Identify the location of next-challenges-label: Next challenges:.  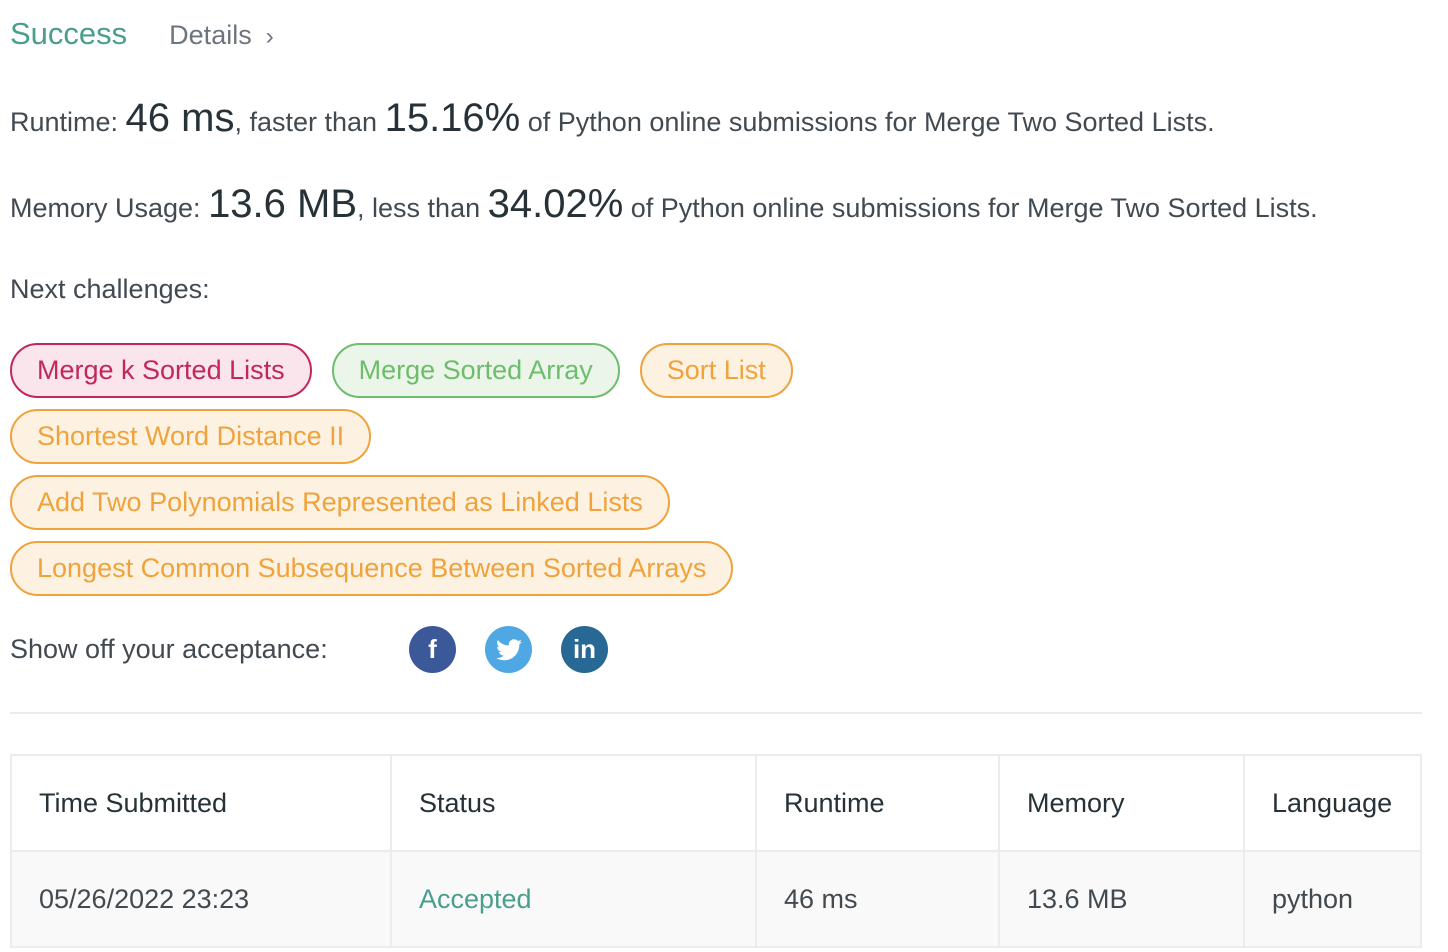
(110, 289).